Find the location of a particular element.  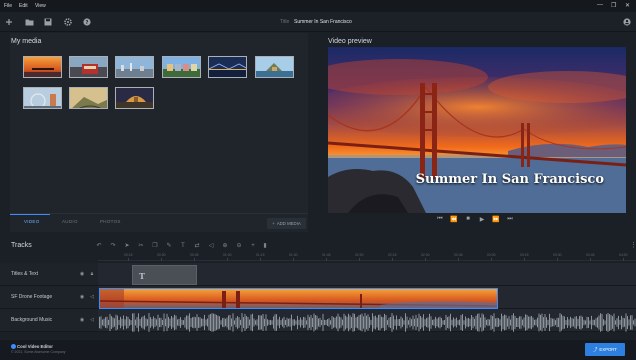

help-icon: ? is located at coordinates (87, 22).